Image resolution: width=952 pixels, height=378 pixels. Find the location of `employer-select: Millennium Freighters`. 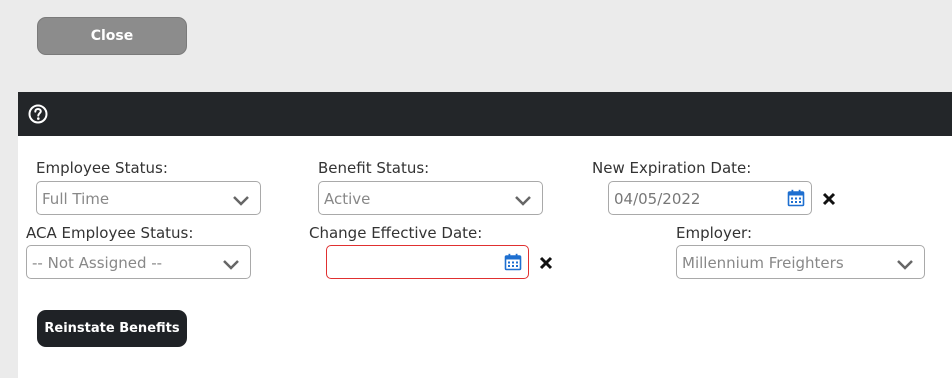

employer-select: Millennium Freighters is located at coordinates (800, 262).